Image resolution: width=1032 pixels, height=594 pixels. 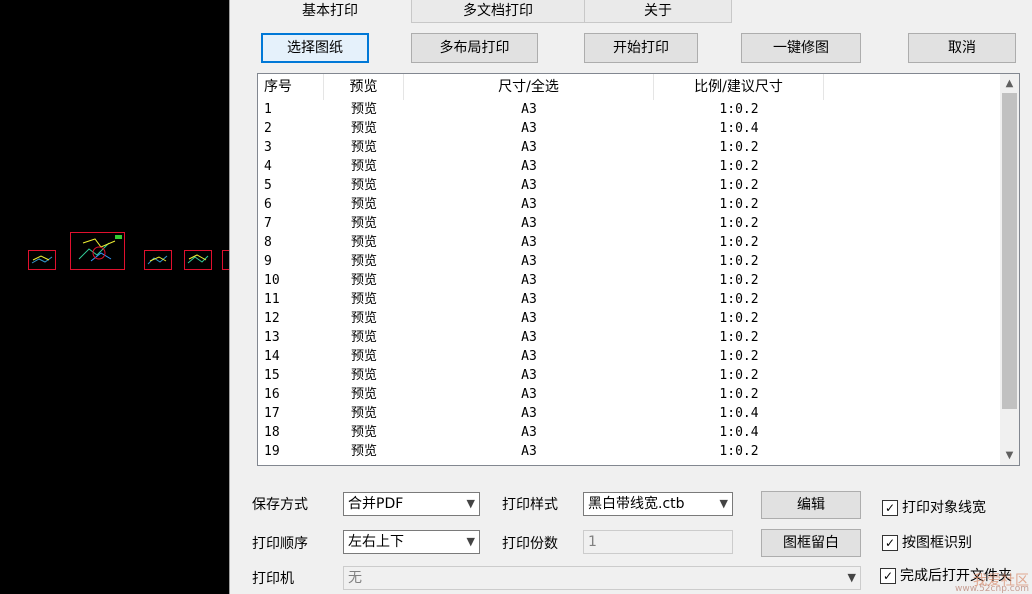 I want to click on vertical-scrollbar: ▲ ▼, so click(x=1009, y=269).